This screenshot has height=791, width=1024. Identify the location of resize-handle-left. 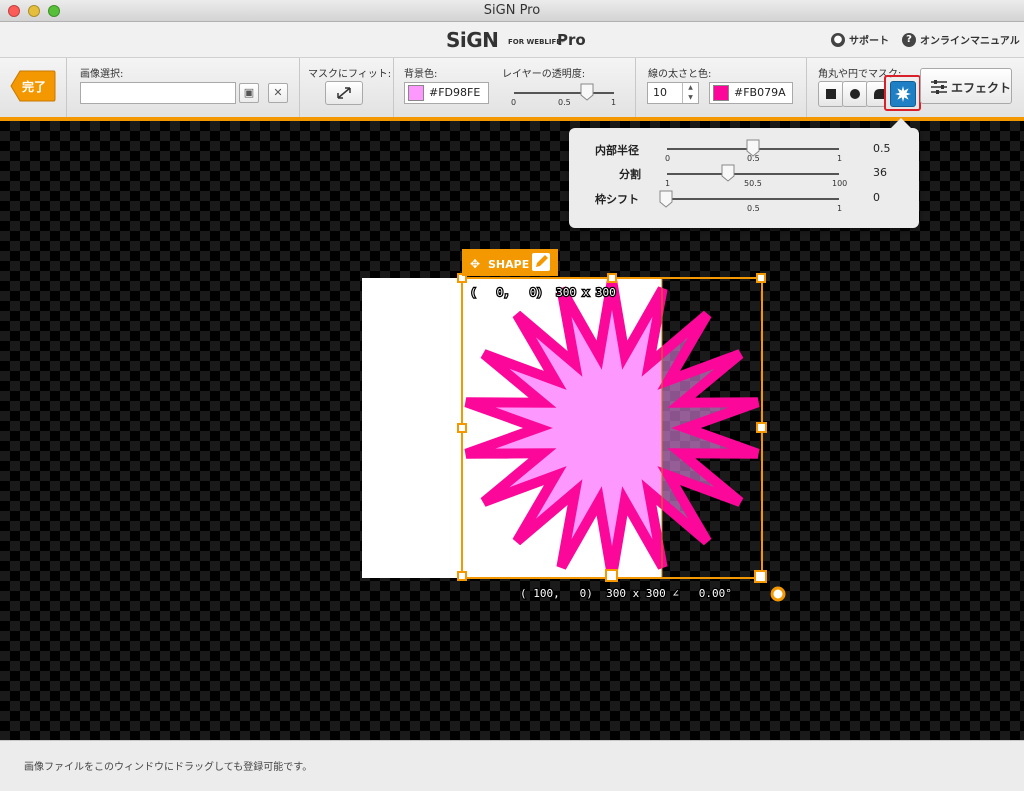
(462, 428).